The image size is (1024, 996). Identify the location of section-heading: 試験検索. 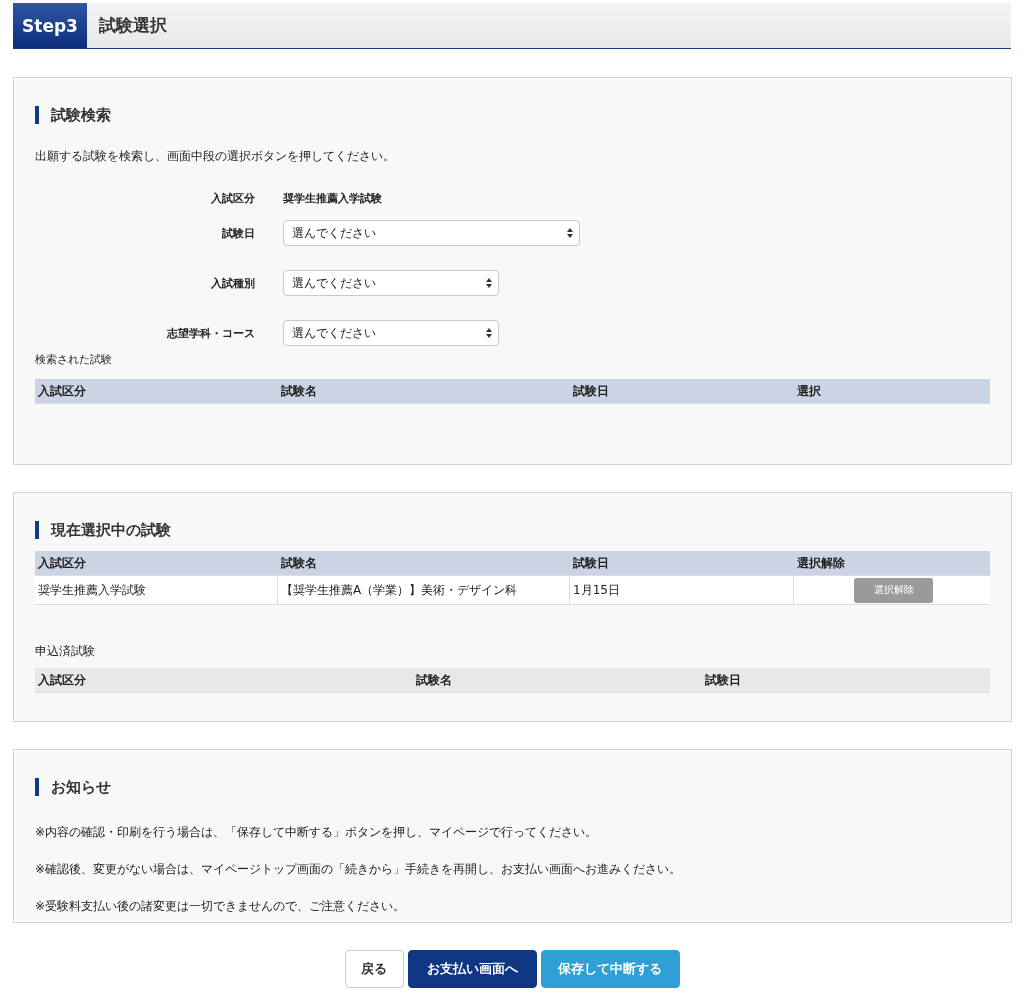
(512, 115).